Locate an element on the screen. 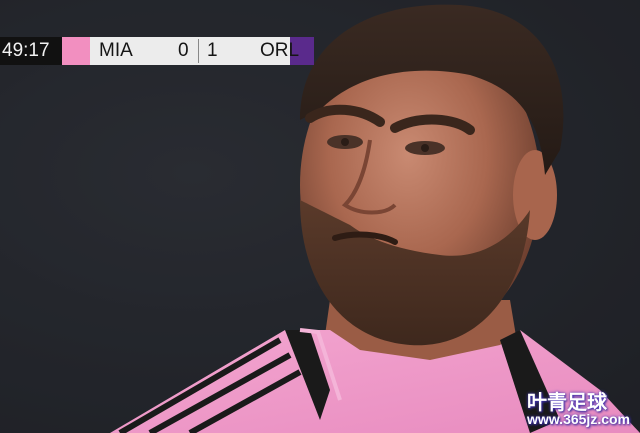  watermark-url: www.365jz.com is located at coordinates (578, 419).